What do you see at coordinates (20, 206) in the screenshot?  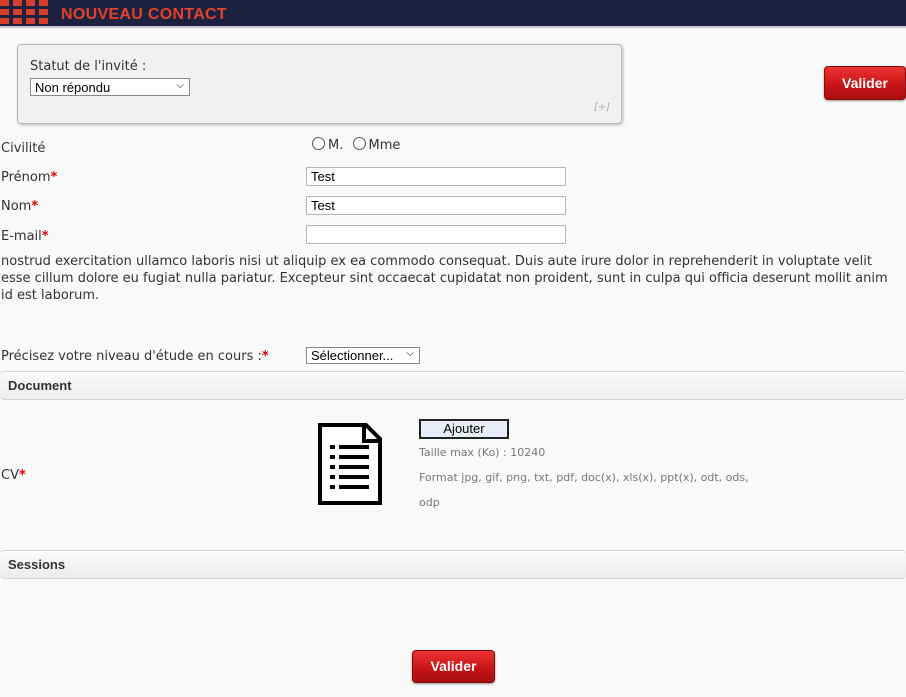 I see `nom-label: Nom*` at bounding box center [20, 206].